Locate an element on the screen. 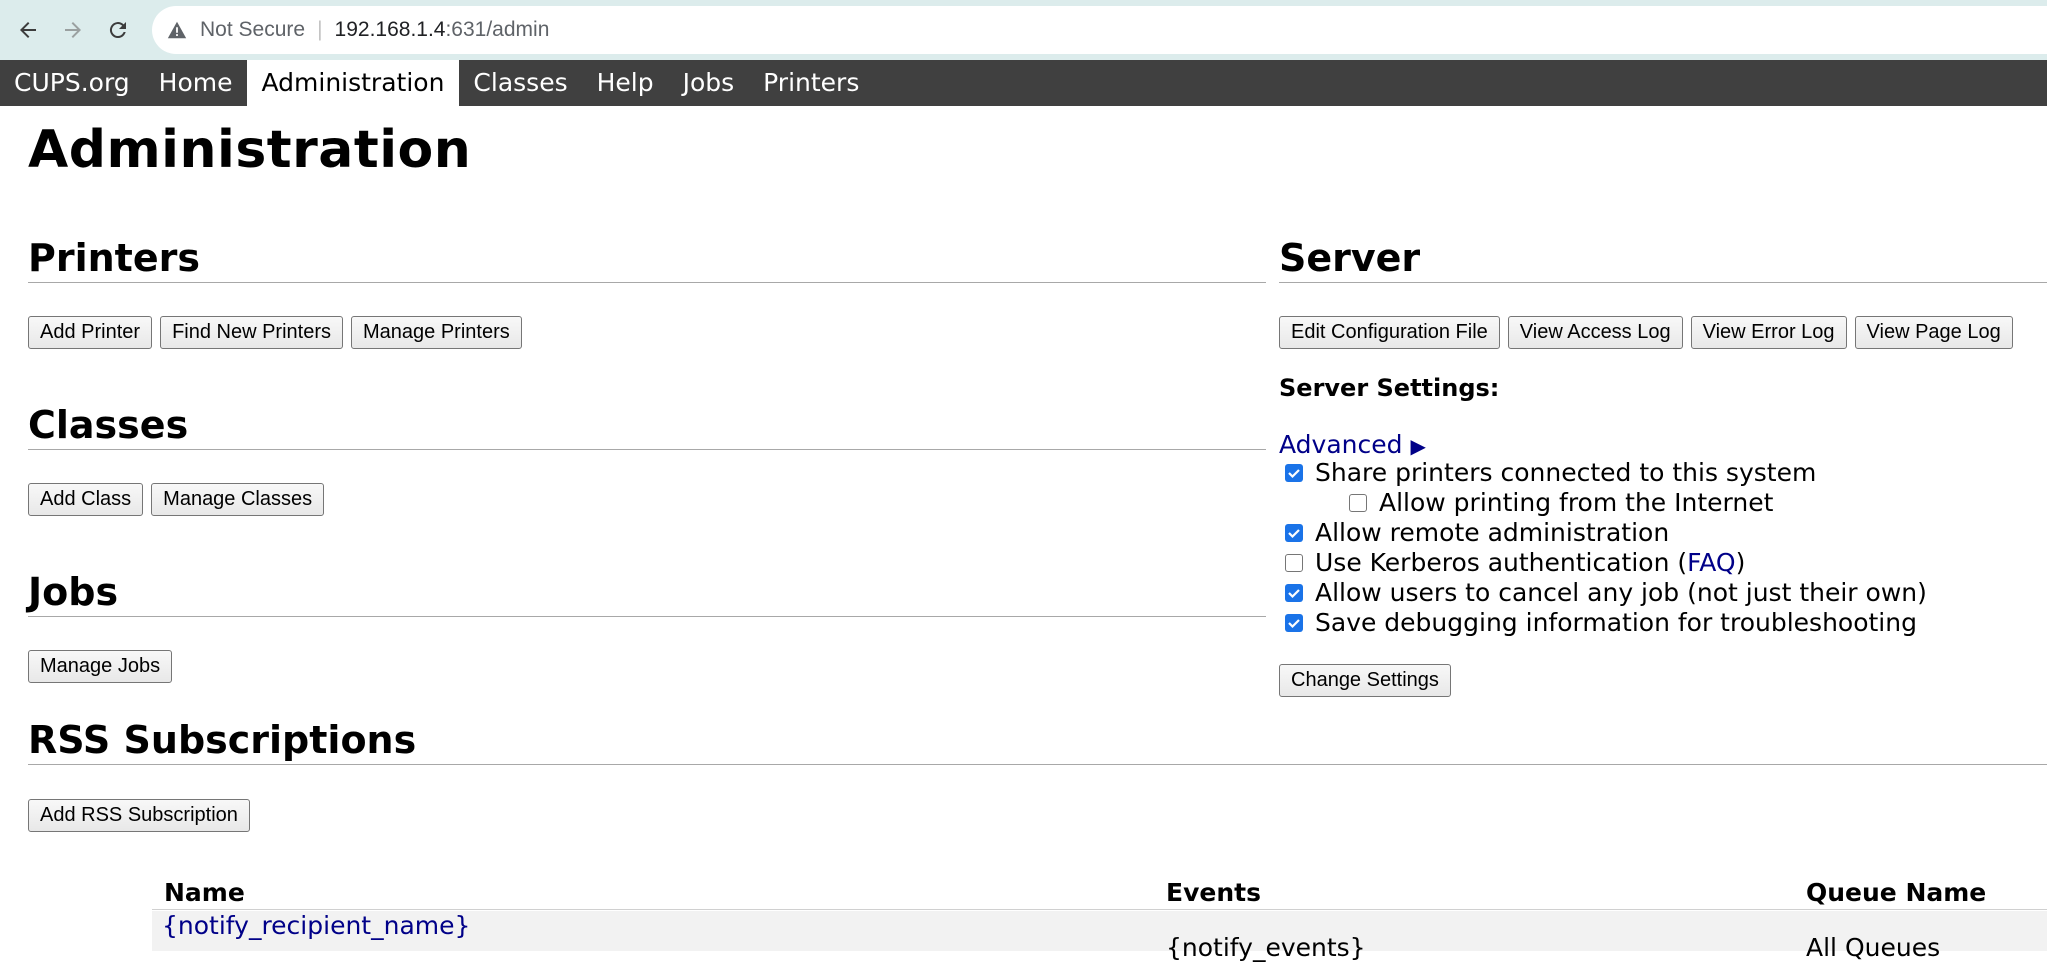 Image resolution: width=2047 pixels, height=962 pixels. change-settings-row: Change Settings is located at coordinates (1365, 680).